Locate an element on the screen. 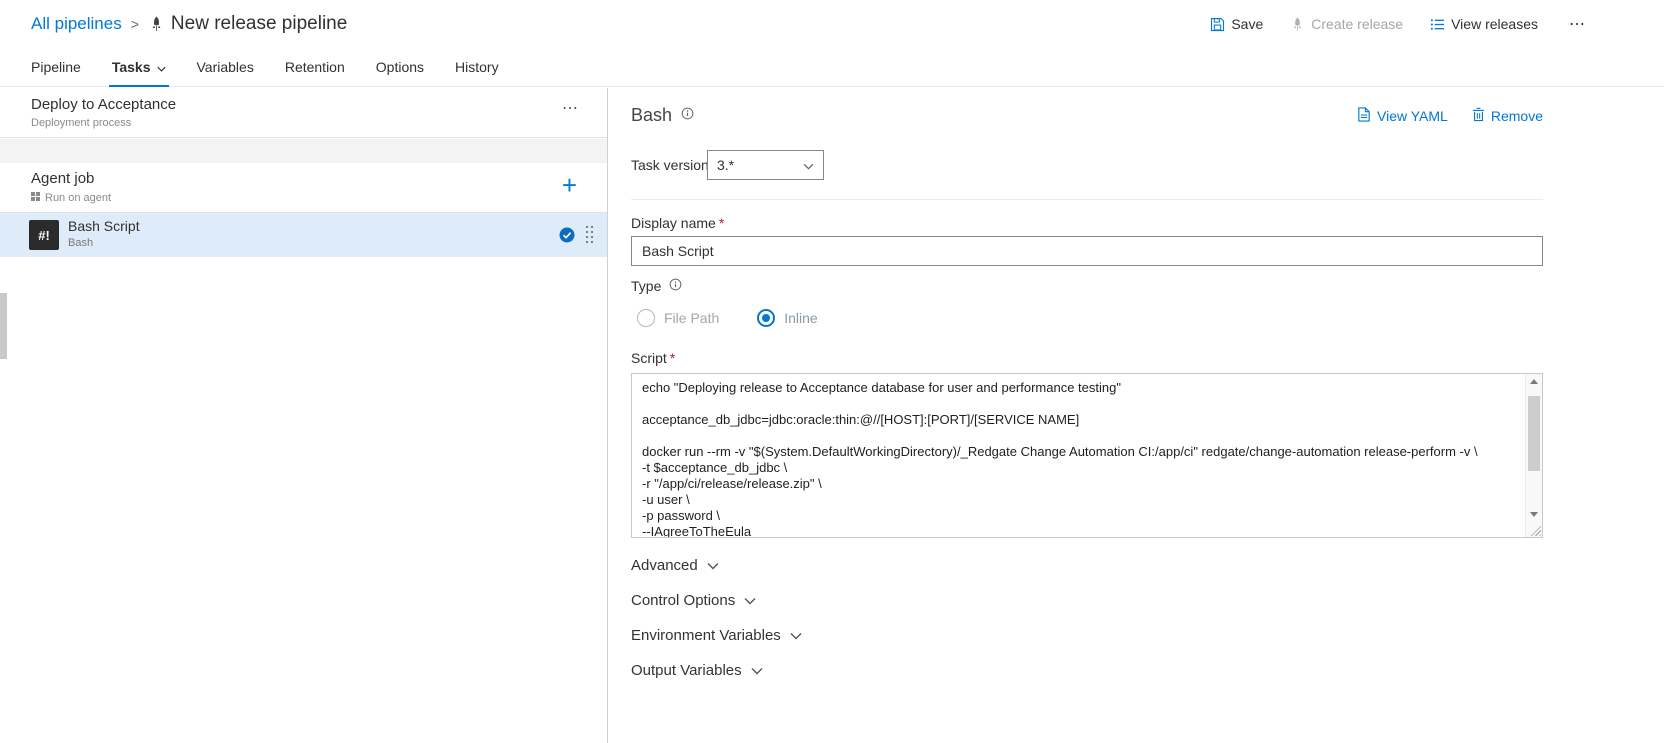 This screenshot has height=743, width=1664. rocket-icon is located at coordinates (1297, 24).